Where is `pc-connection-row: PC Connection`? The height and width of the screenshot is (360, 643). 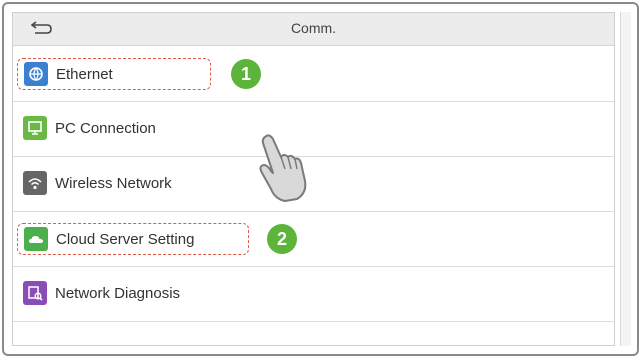 pc-connection-row: PC Connection is located at coordinates (89, 128).